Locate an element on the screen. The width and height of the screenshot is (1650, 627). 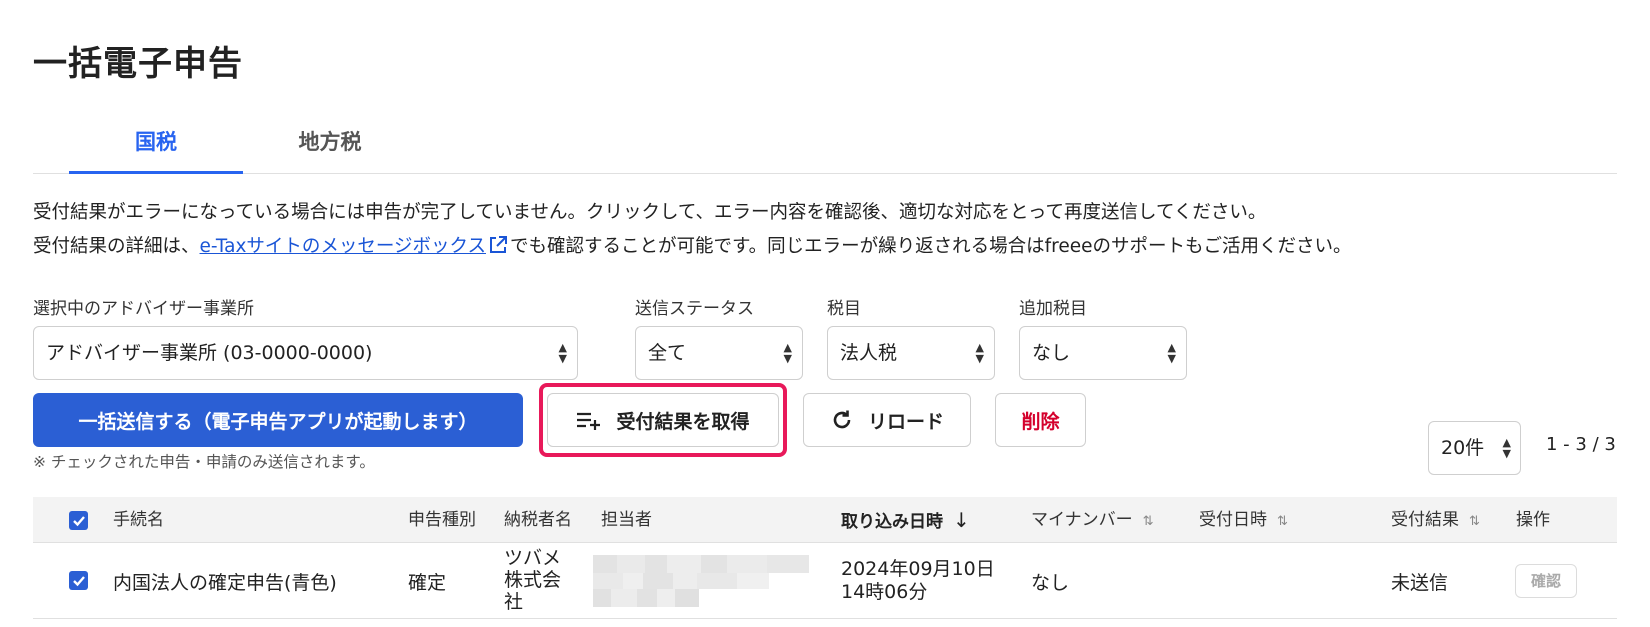
cell-type: 確定 is located at coordinates (427, 583).